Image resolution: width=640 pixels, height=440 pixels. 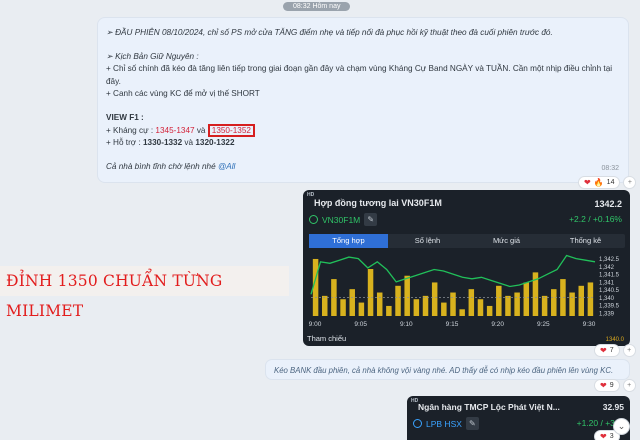 What do you see at coordinates (378, 203) in the screenshot?
I see `card-title: Hợp đồng tương lai VN30F1M` at bounding box center [378, 203].